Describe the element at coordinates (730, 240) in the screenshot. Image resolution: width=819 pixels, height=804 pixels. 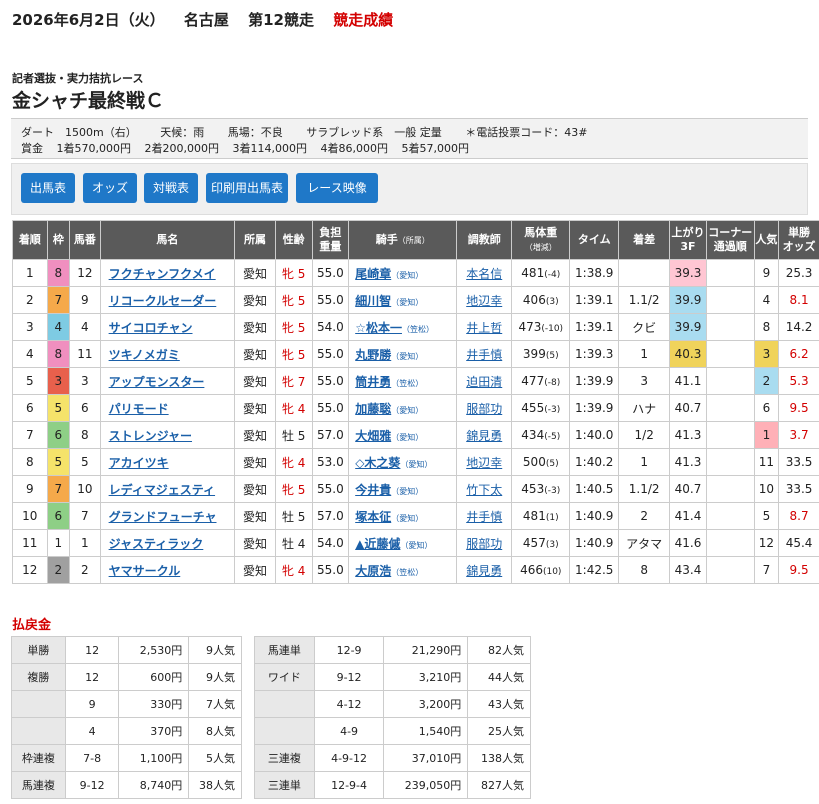
I see `col-corner: コーナー 通過順` at that location.